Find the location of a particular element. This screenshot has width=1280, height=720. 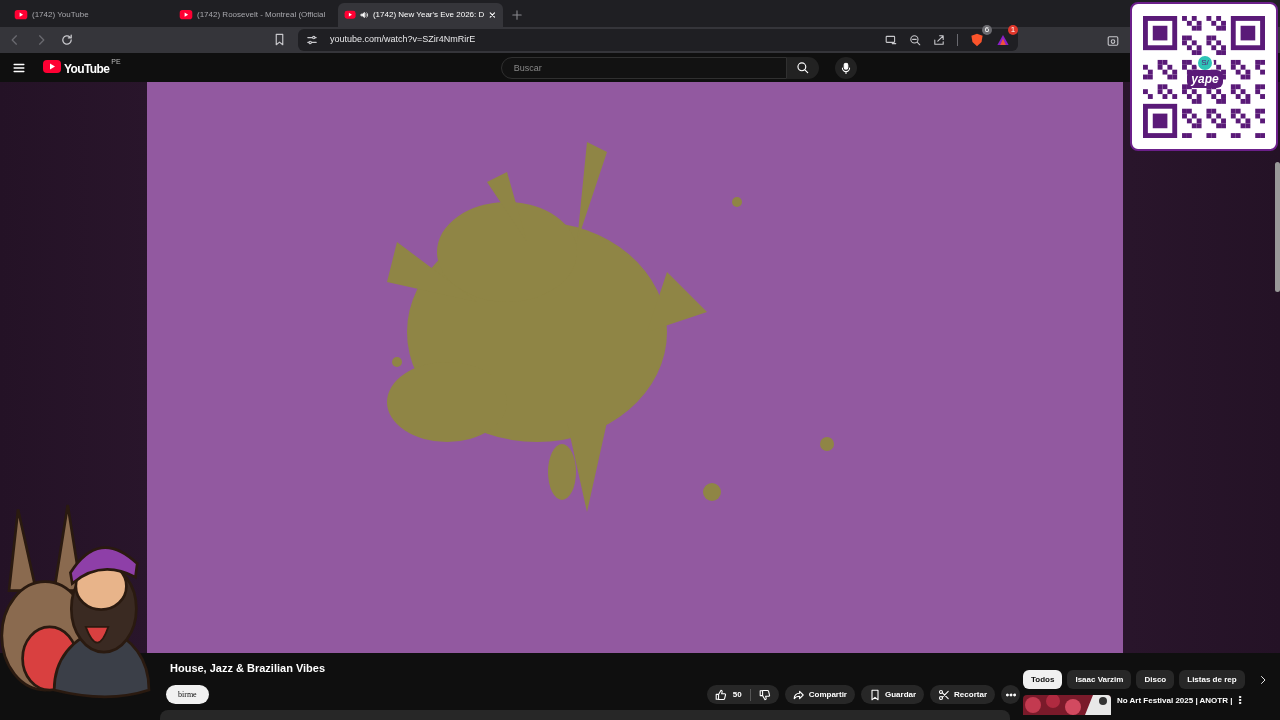

subscribe-button: birme is located at coordinates (187, 695).